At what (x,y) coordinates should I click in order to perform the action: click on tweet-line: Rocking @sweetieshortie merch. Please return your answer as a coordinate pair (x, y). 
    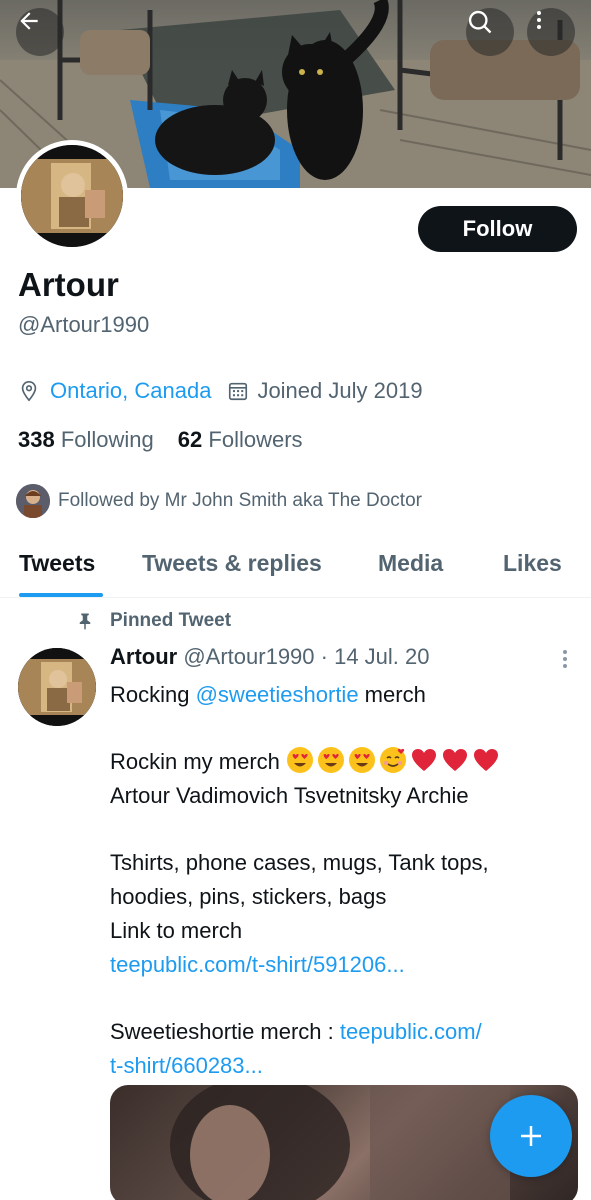
    Looking at the image, I should click on (345, 695).